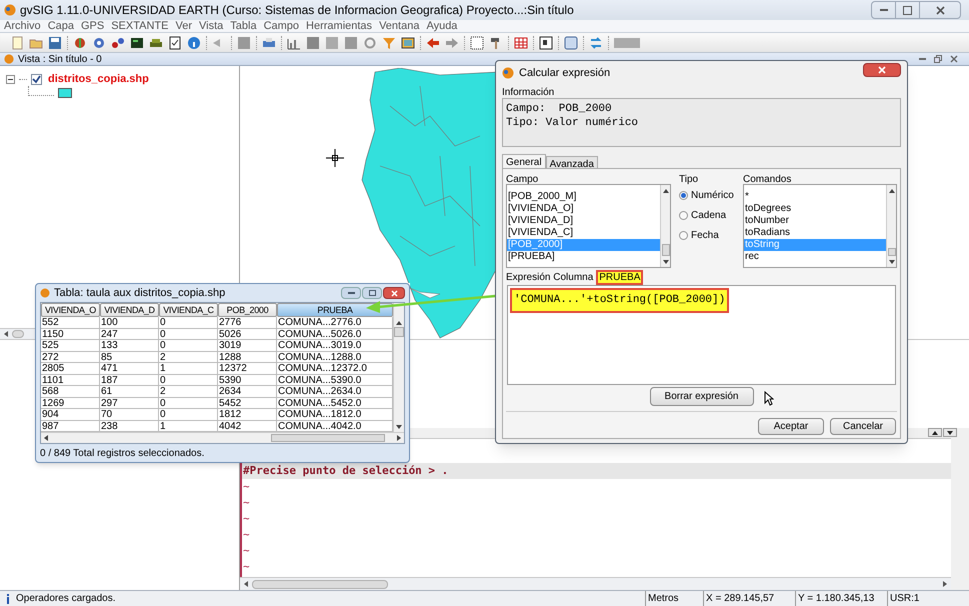 Image resolution: width=969 pixels, height=606 pixels. What do you see at coordinates (175, 43) in the screenshot?
I see `checklist-icon` at bounding box center [175, 43].